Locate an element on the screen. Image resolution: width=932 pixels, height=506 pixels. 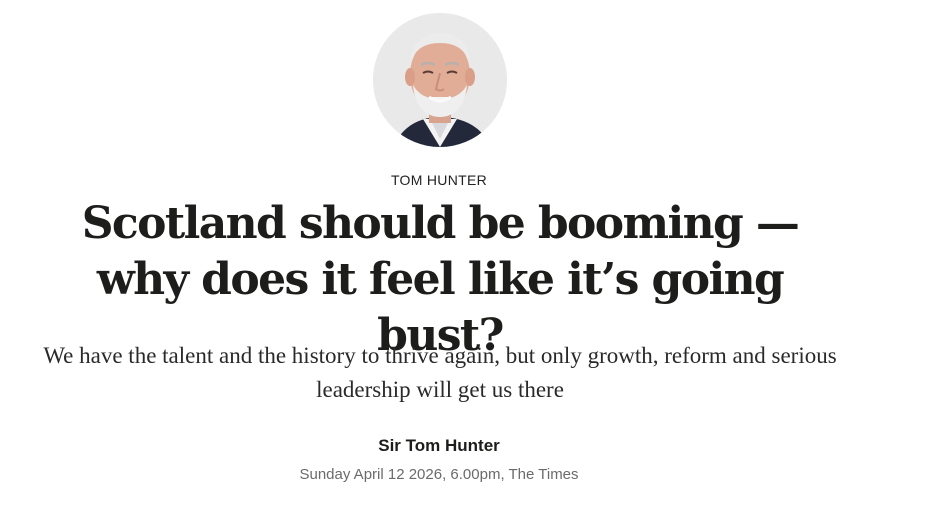
dateline: Sunday April 12 2026, 6.00pm, The Times is located at coordinates (439, 474).